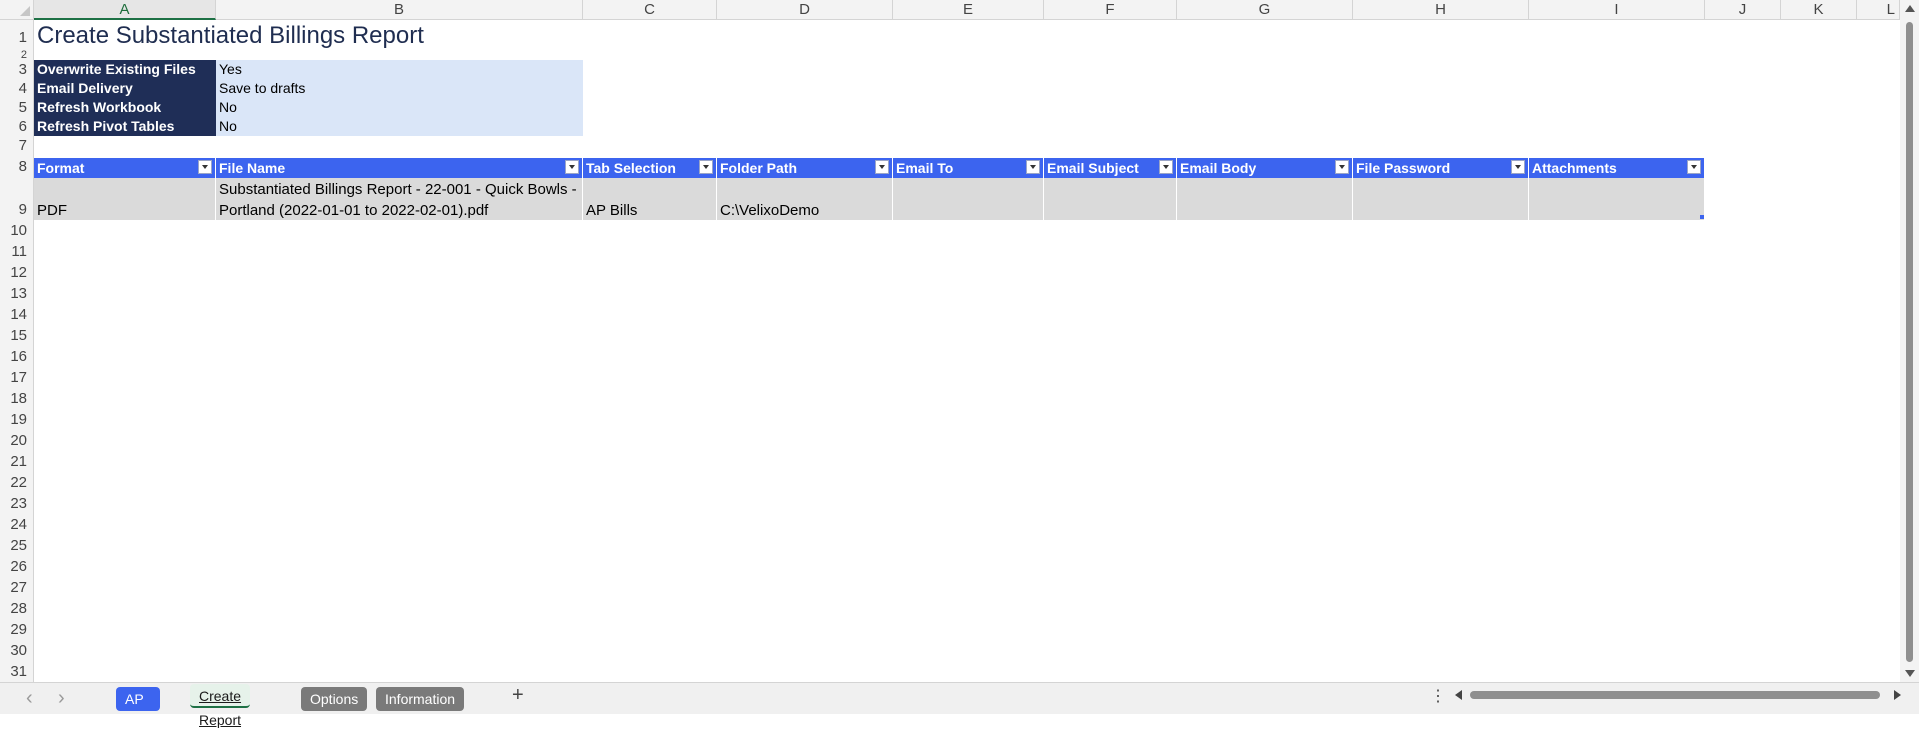  What do you see at coordinates (230, 36) in the screenshot?
I see `report-title: Create Substantiated Billings Report` at bounding box center [230, 36].